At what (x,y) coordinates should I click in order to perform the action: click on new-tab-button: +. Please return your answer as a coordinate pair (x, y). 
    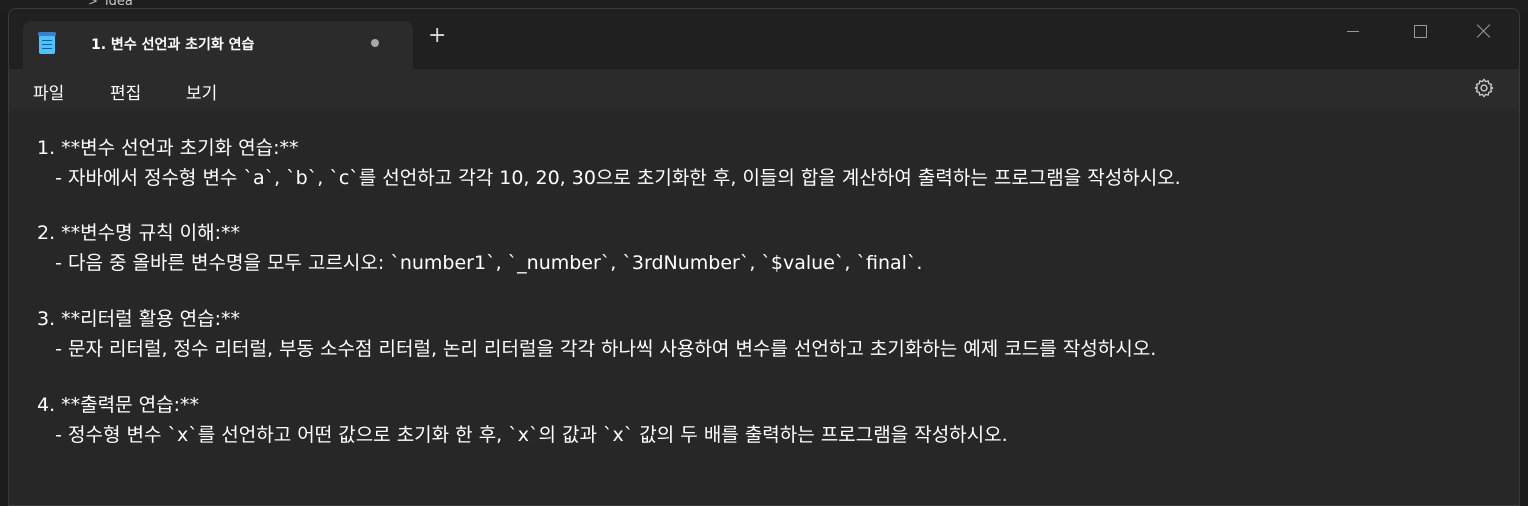
    Looking at the image, I should click on (437, 36).